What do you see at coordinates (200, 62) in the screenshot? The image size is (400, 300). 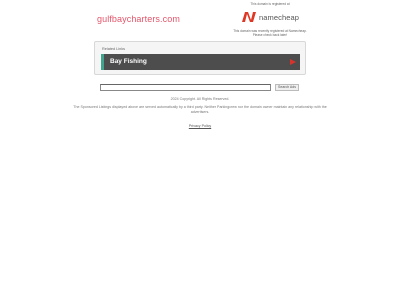 I see `related-link-bay-fishing: Bay Fishing` at bounding box center [200, 62].